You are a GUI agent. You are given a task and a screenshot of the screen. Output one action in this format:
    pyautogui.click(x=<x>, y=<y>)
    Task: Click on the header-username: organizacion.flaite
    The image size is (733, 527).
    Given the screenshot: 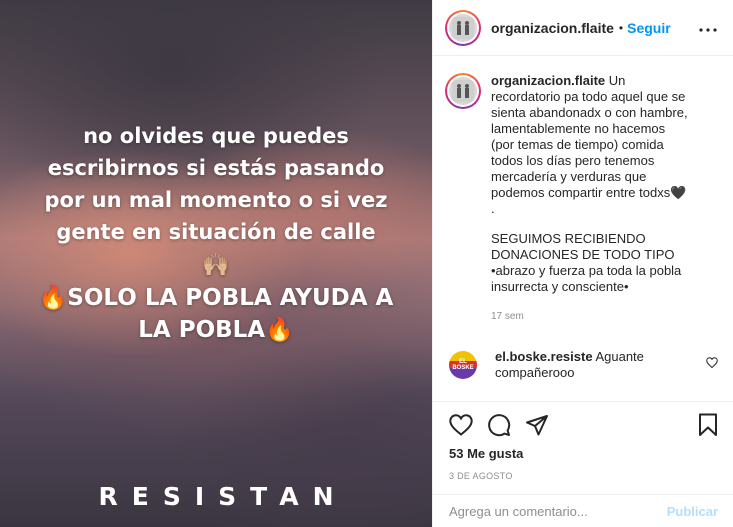 What is the action you would take?
    pyautogui.click(x=552, y=28)
    